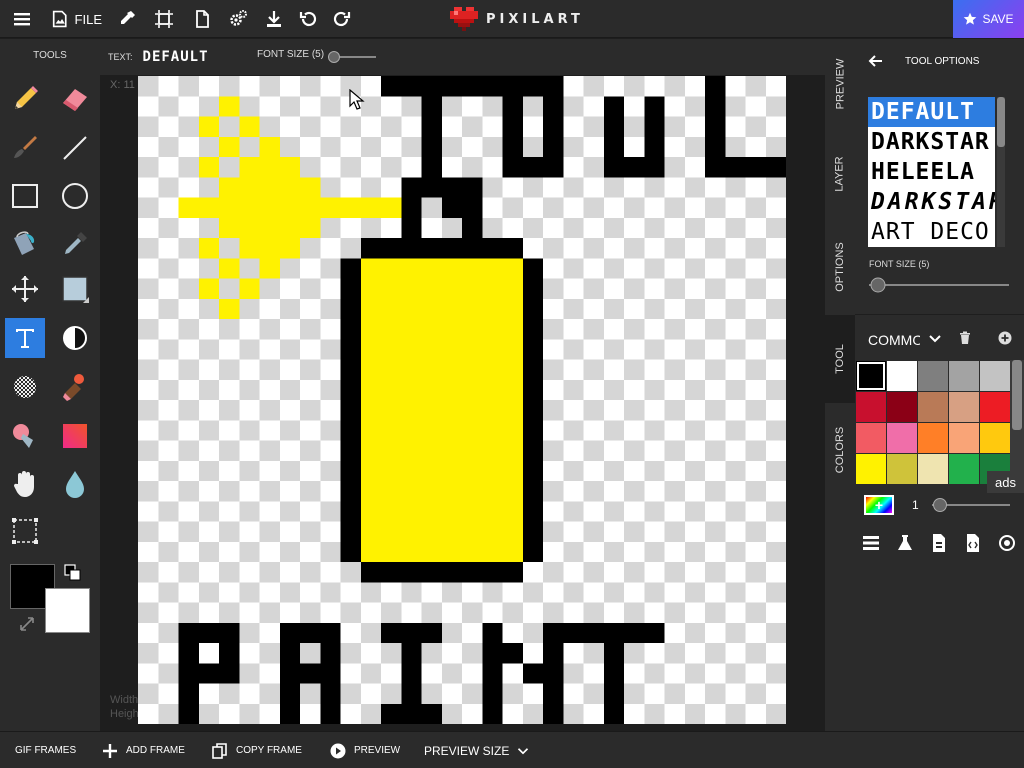  Describe the element at coordinates (25, 244) in the screenshot. I see `bucket-tool` at that location.